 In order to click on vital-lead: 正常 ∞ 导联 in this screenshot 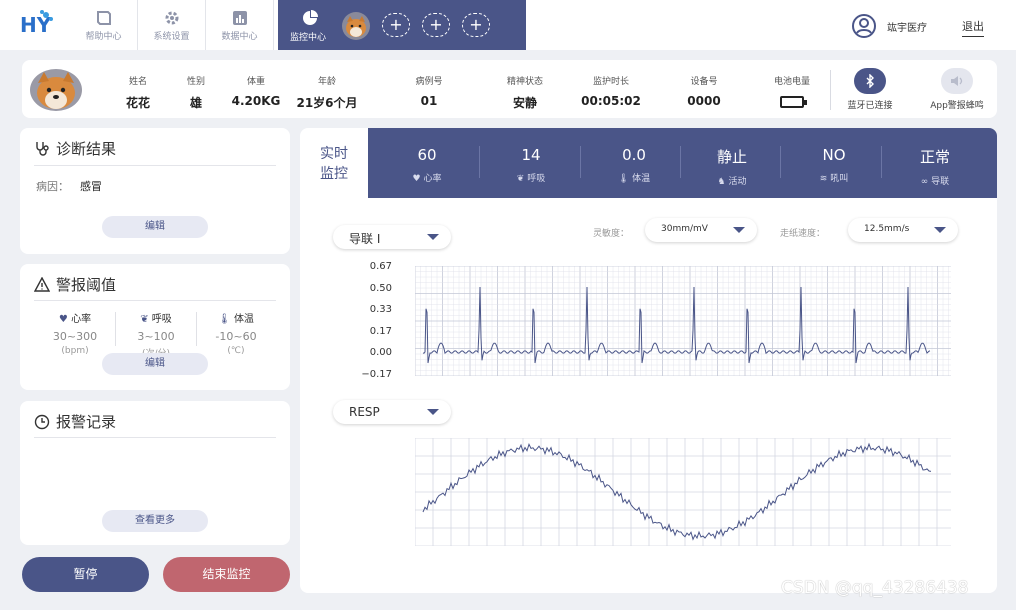, I will do `click(934, 167)`.